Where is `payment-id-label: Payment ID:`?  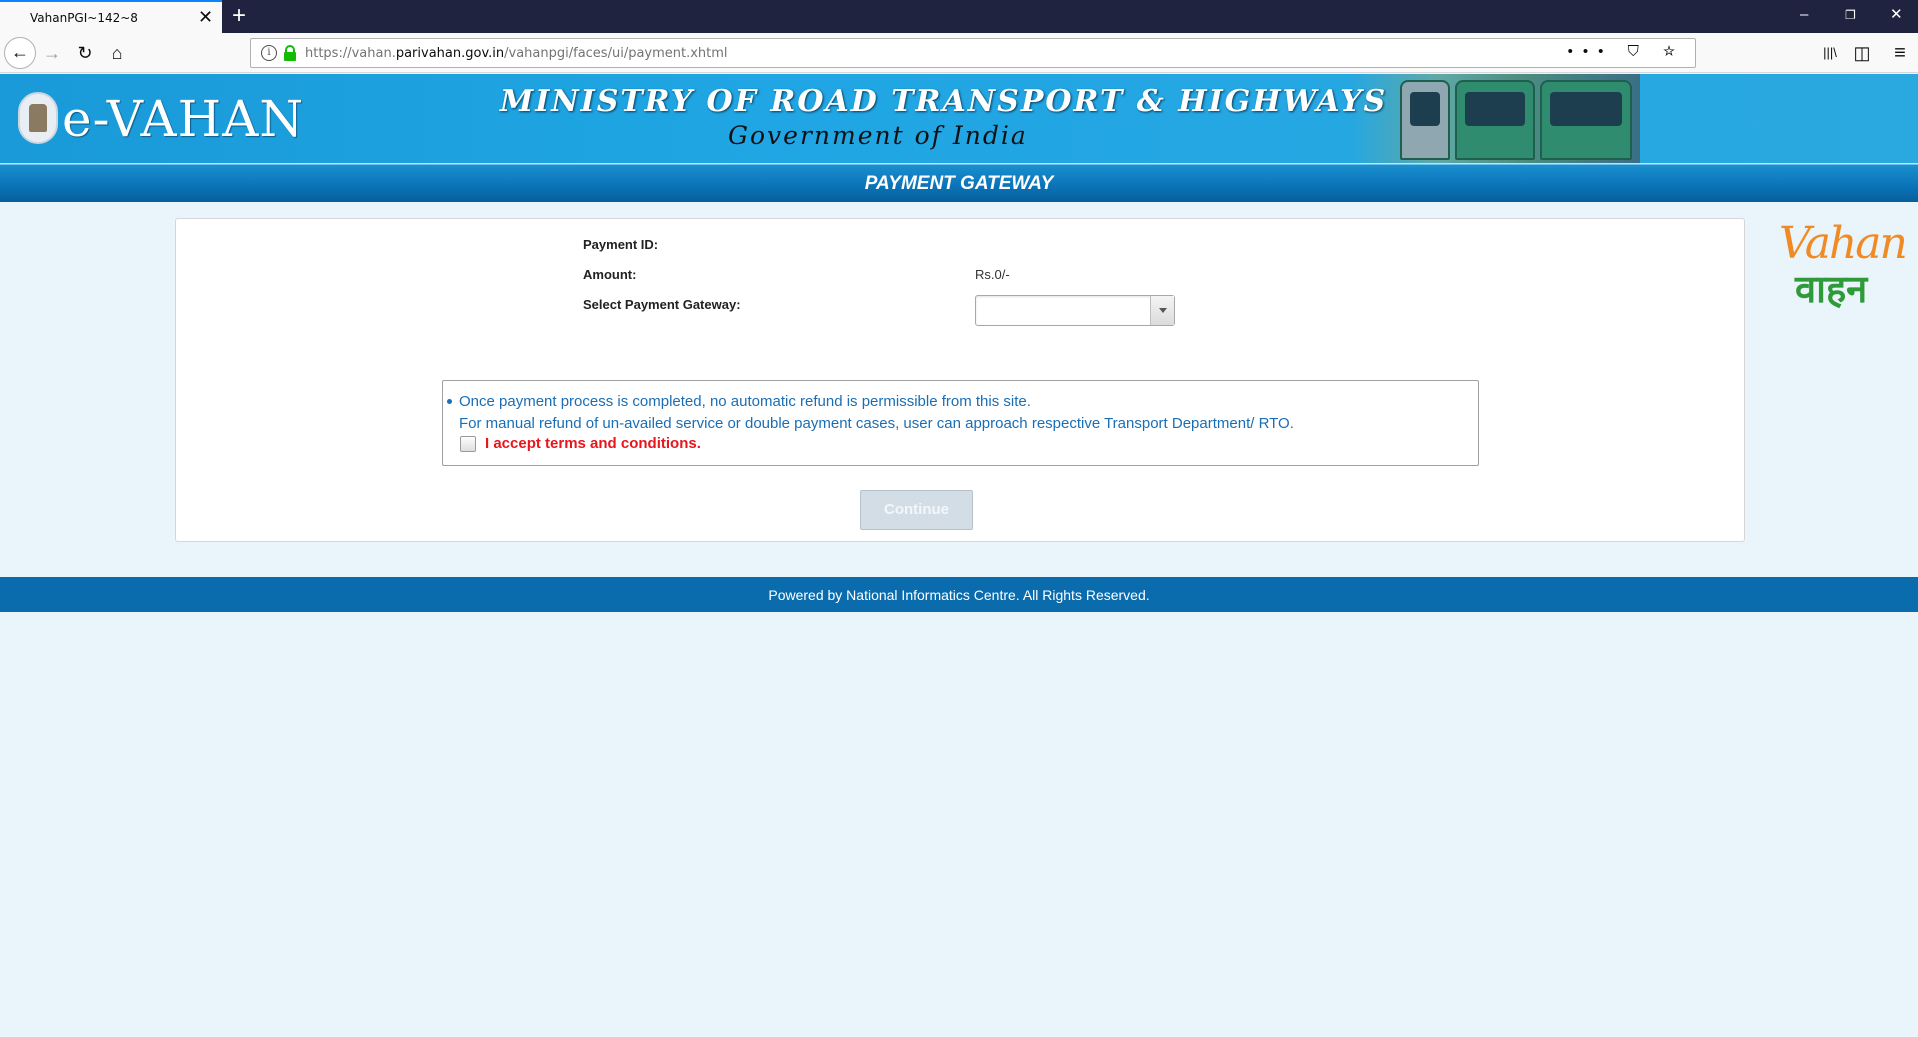
payment-id-label: Payment ID: is located at coordinates (621, 244).